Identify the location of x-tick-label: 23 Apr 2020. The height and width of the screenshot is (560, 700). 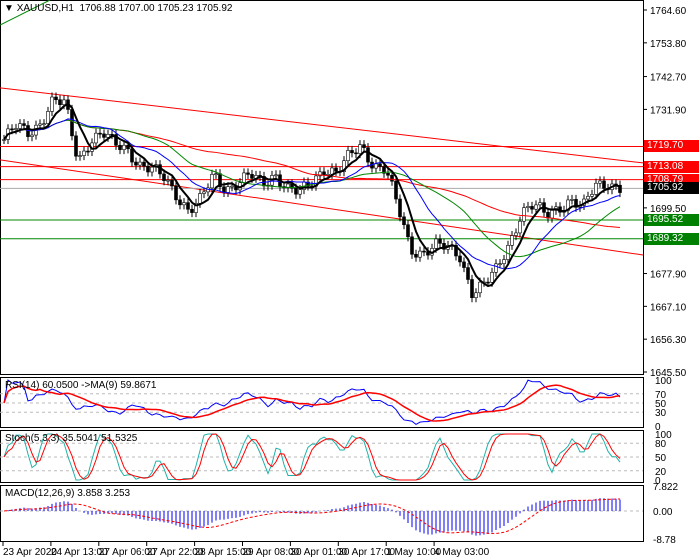
(30, 552).